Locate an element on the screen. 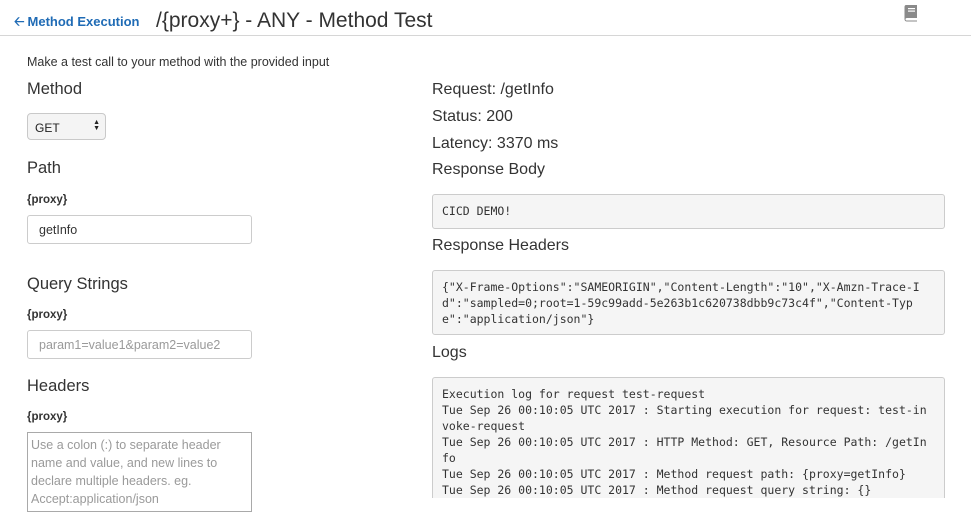  request-path-text: Request: /getInfo is located at coordinates (493, 89).